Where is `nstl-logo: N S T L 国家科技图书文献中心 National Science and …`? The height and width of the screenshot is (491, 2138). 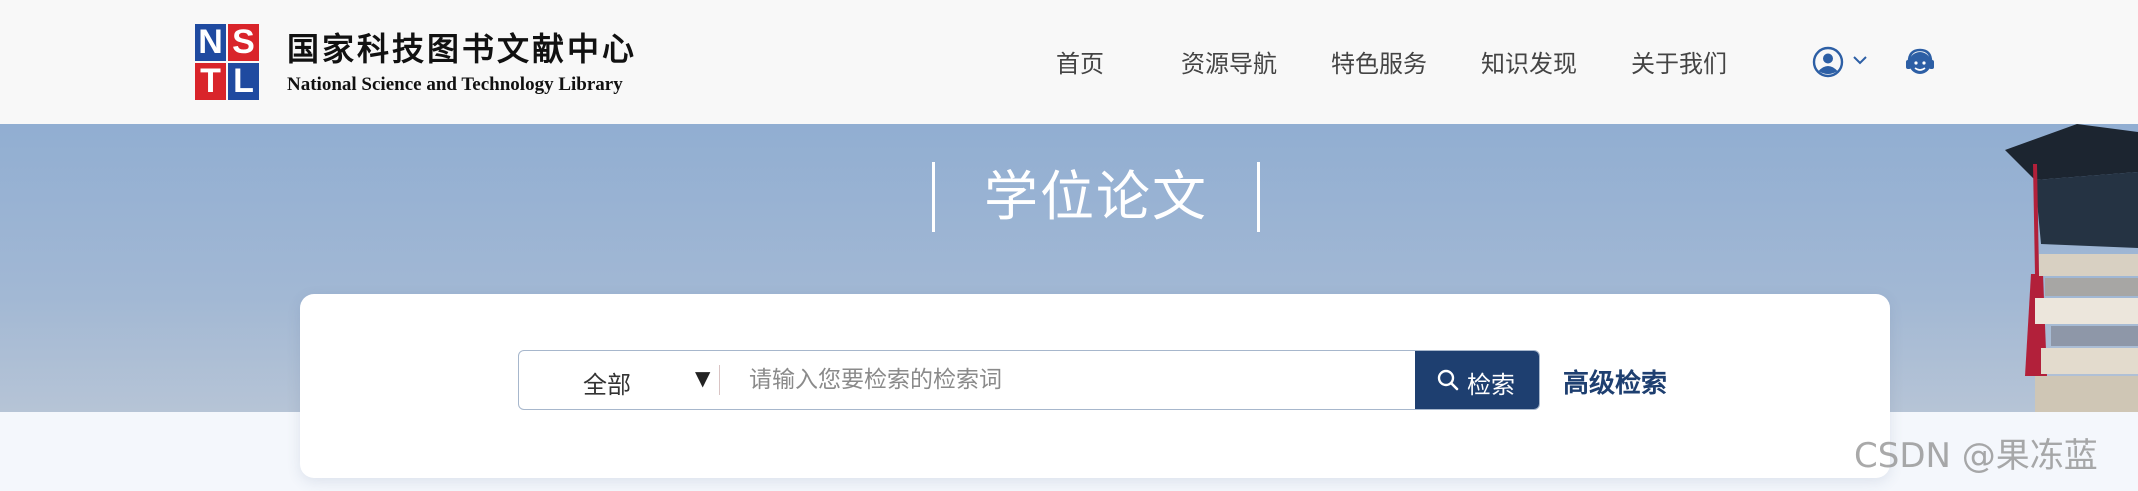 nstl-logo: N S T L 国家科技图书文献中心 National Science and … is located at coordinates (435, 62).